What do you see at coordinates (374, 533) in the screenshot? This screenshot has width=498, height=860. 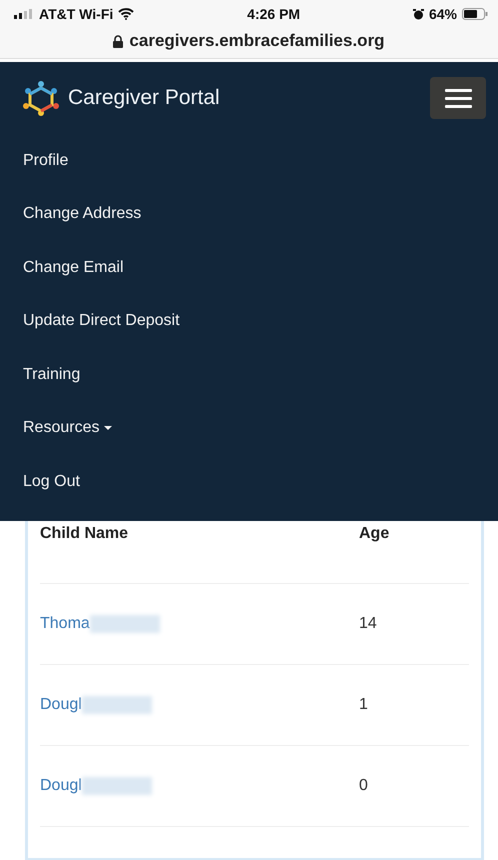 I see `column-header: Age` at bounding box center [374, 533].